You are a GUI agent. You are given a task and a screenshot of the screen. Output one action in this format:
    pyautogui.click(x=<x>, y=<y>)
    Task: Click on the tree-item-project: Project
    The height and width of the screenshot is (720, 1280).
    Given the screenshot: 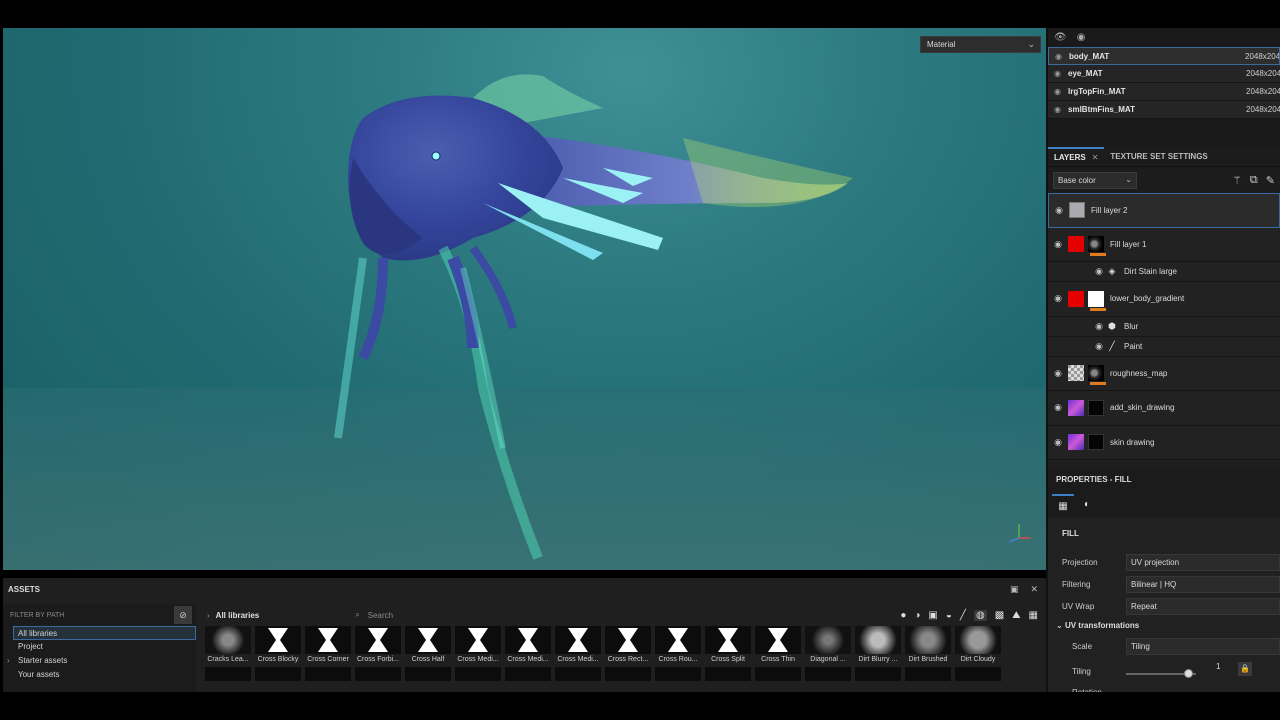 What is the action you would take?
    pyautogui.click(x=99, y=647)
    